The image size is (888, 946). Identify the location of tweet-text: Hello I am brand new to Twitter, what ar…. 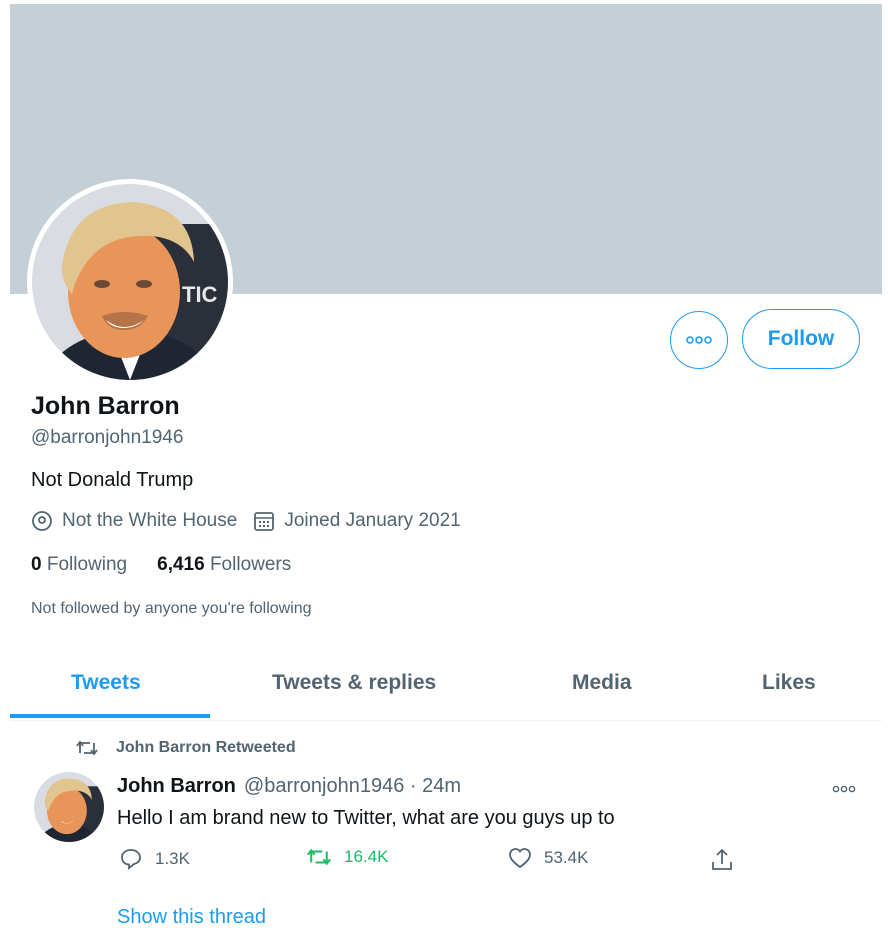
(366, 818).